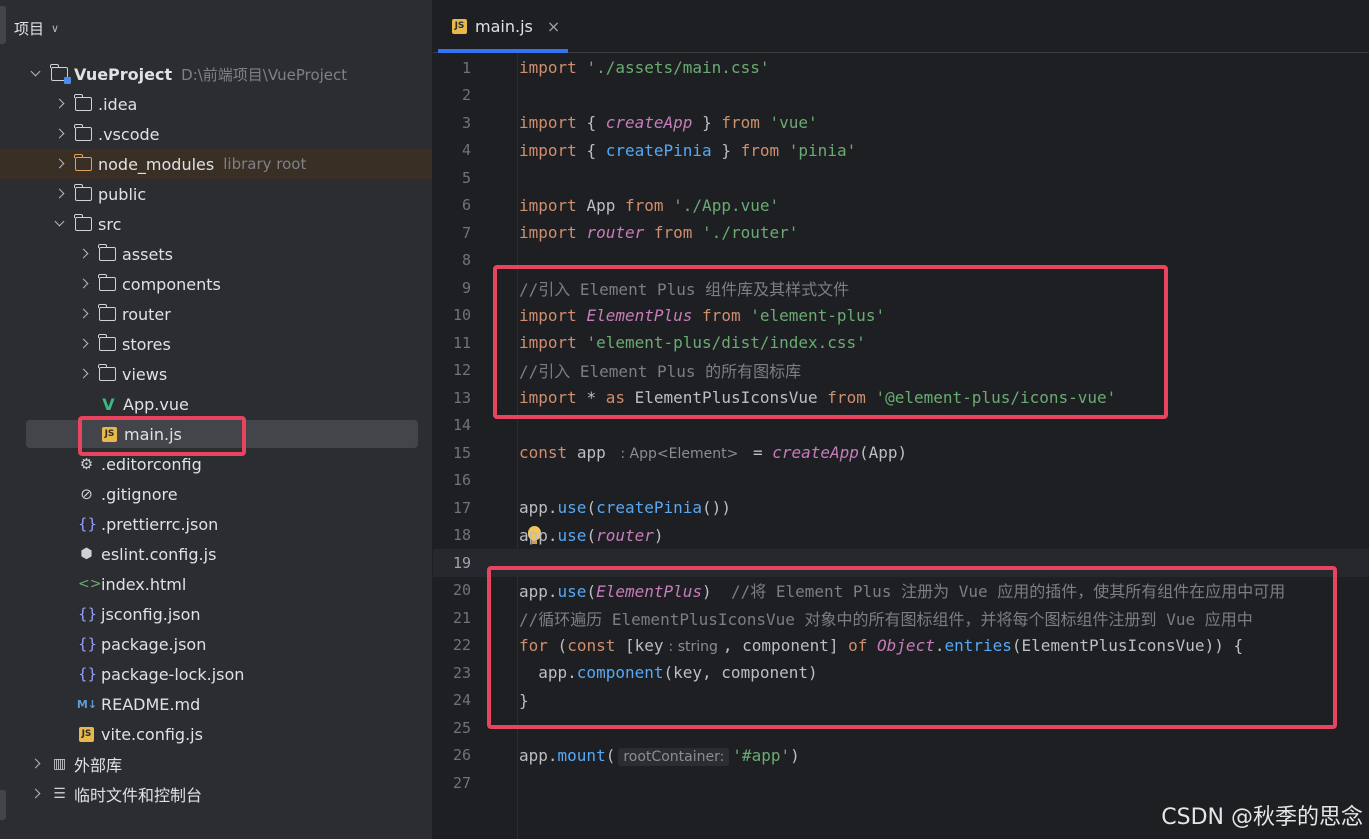  I want to click on tree-item-vueproject: VueProject D:\前端项目\VueProject, so click(216, 74).